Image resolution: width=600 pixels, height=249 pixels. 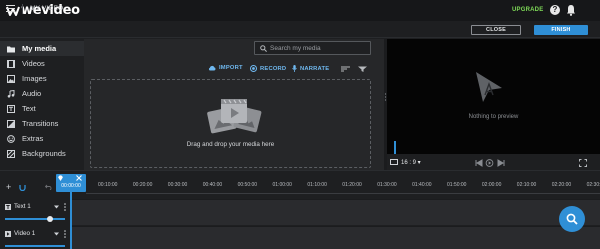 What do you see at coordinates (422, 185) in the screenshot?
I see `ruler-tick-label: 01:40:00` at bounding box center [422, 185].